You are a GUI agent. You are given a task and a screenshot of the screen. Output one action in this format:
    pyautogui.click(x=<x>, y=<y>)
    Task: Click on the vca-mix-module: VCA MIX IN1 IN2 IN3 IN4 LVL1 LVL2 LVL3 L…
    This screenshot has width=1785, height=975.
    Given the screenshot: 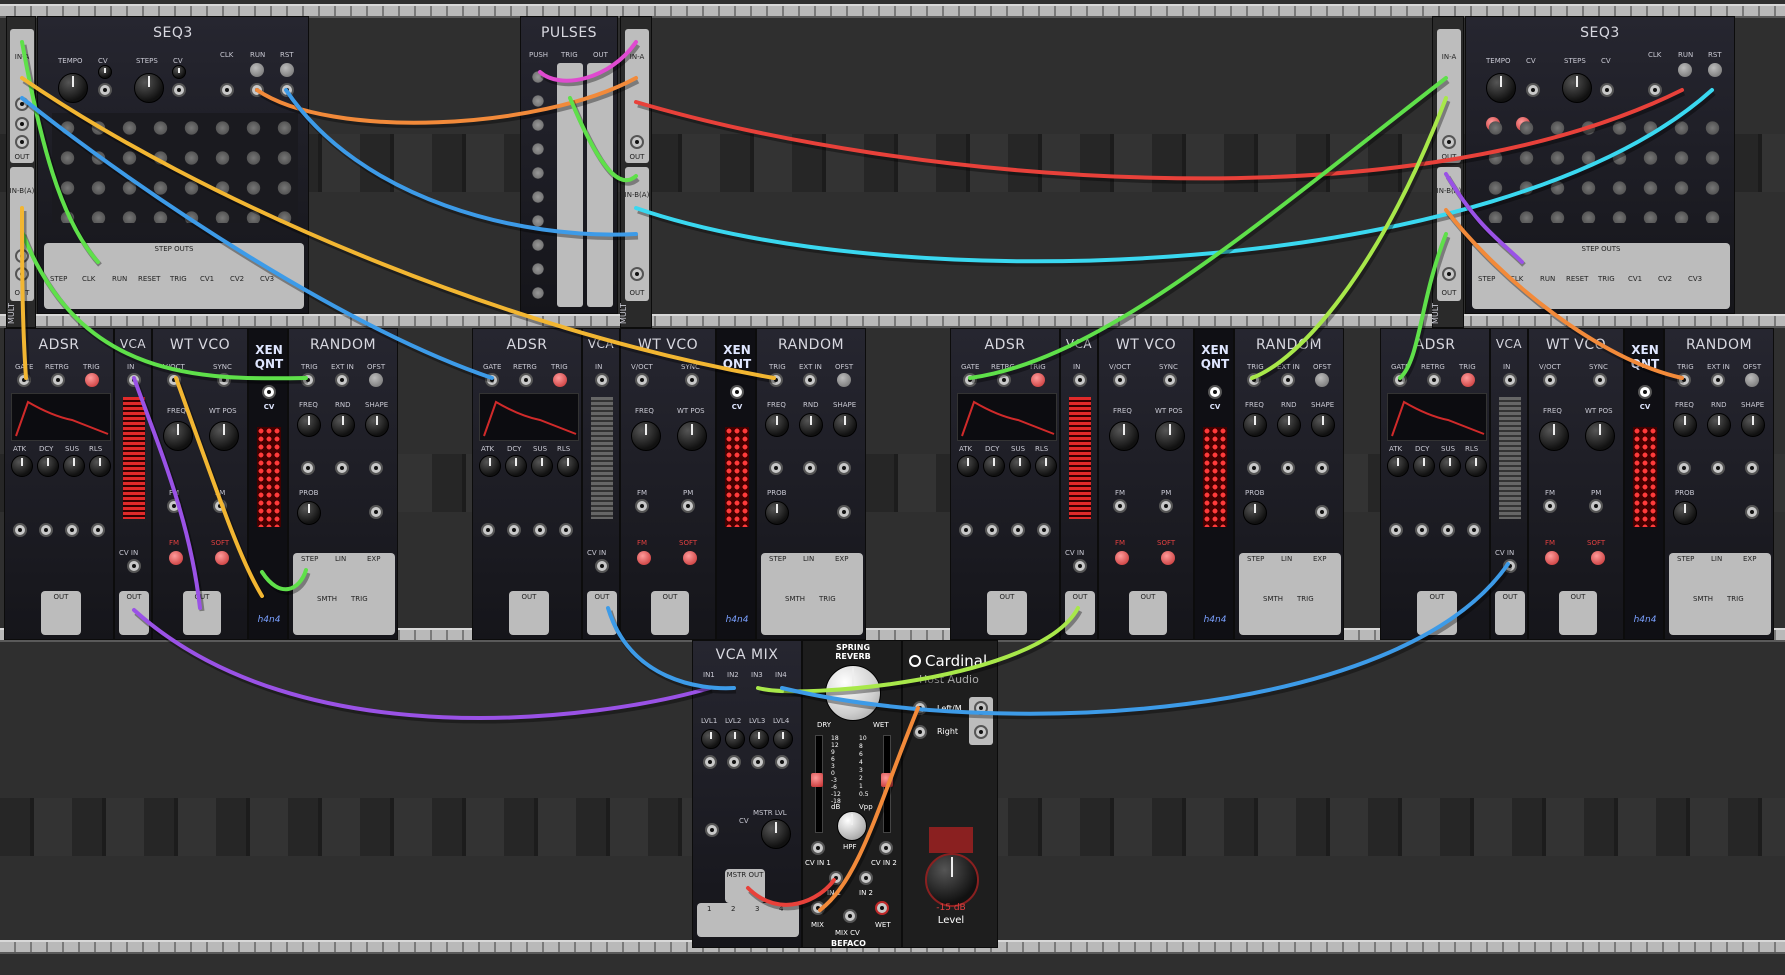 What is the action you would take?
    pyautogui.click(x=747, y=794)
    